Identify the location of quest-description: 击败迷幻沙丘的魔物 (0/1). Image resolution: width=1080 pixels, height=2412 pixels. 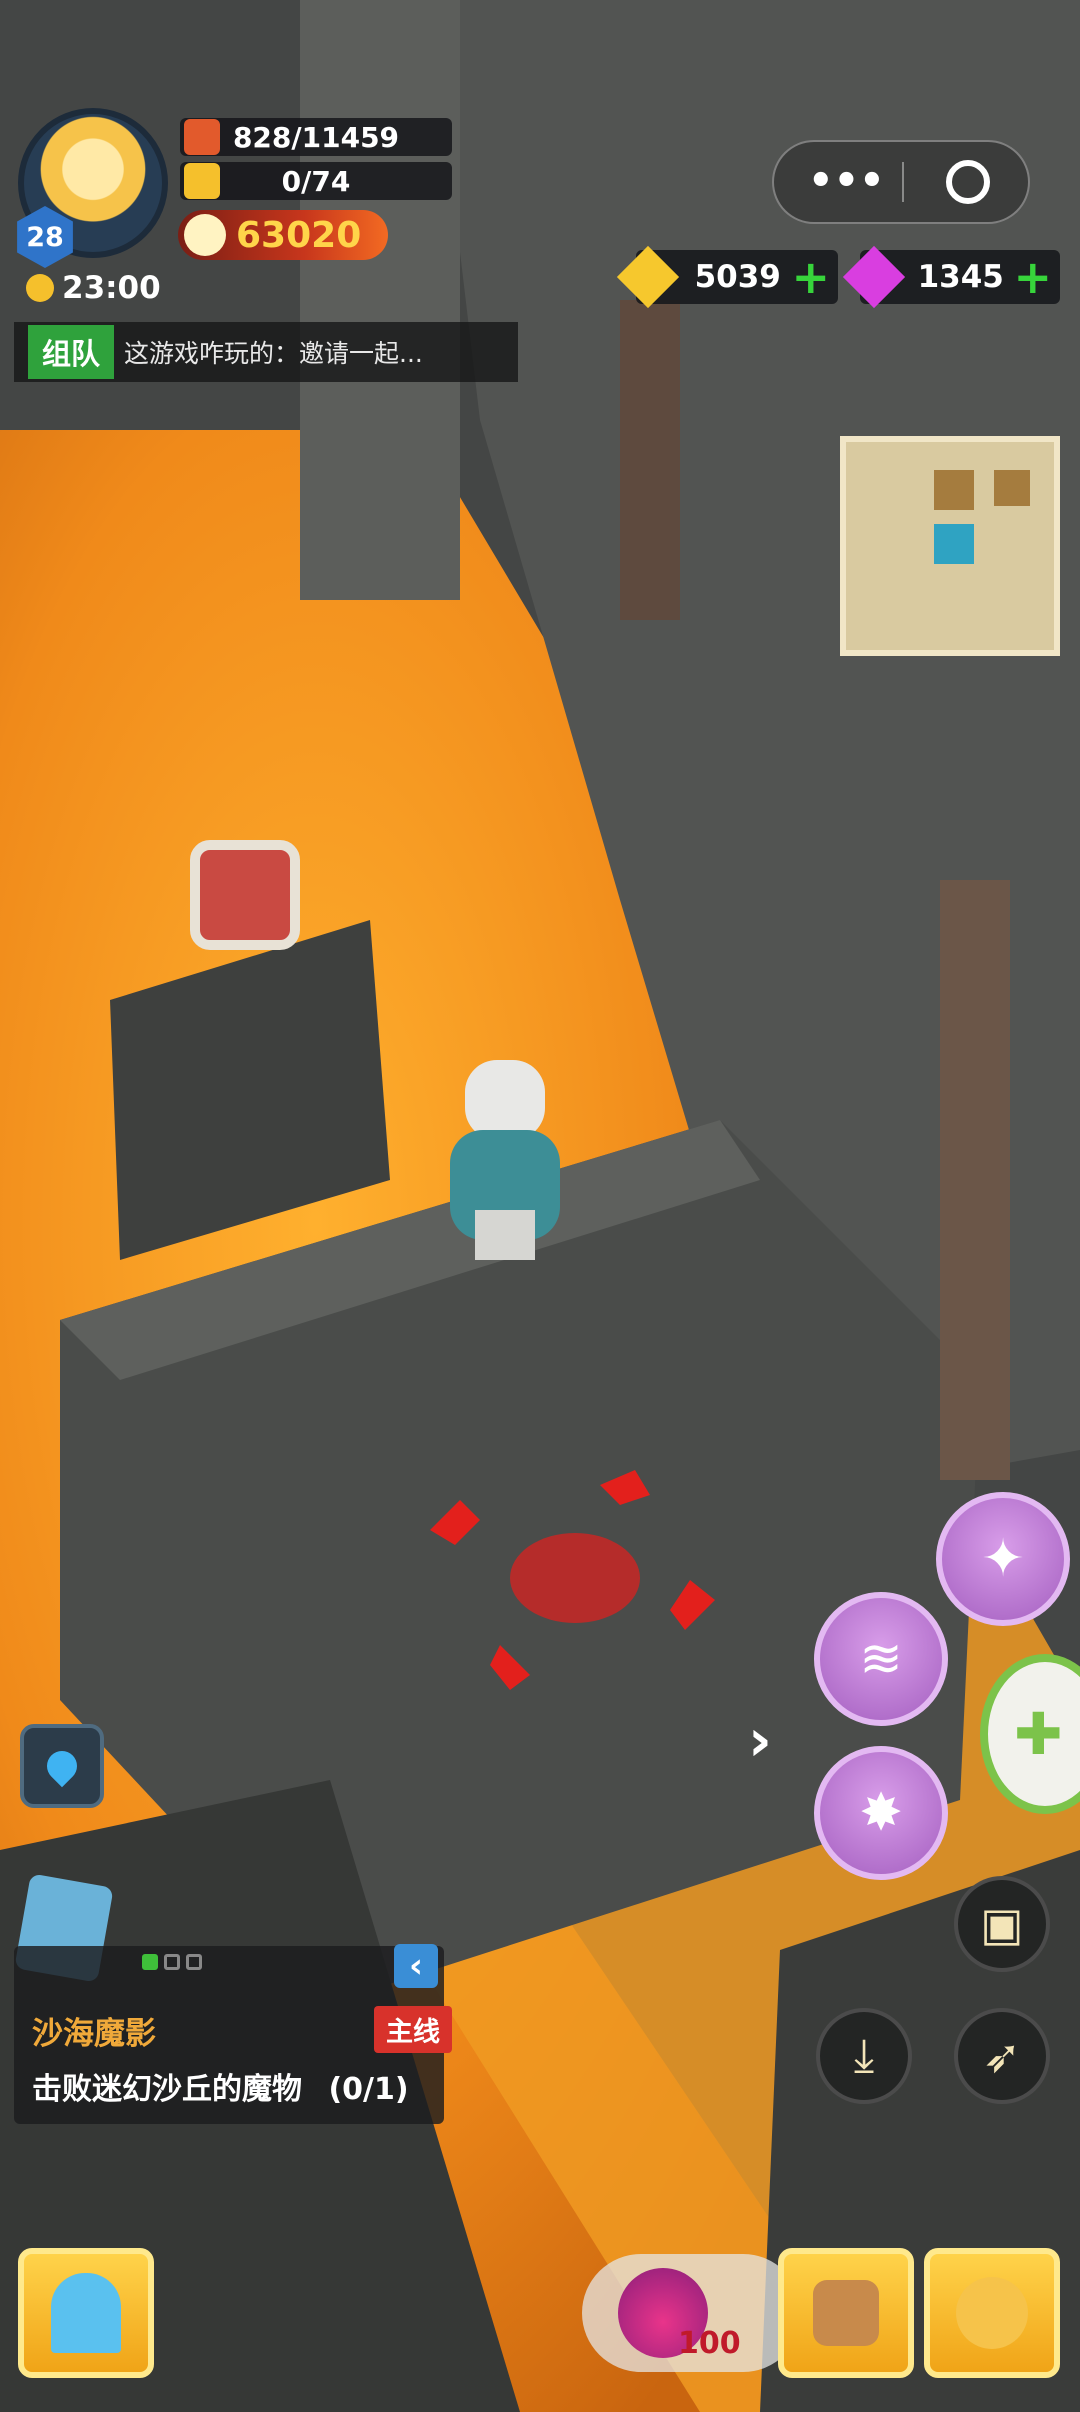
(220, 2086).